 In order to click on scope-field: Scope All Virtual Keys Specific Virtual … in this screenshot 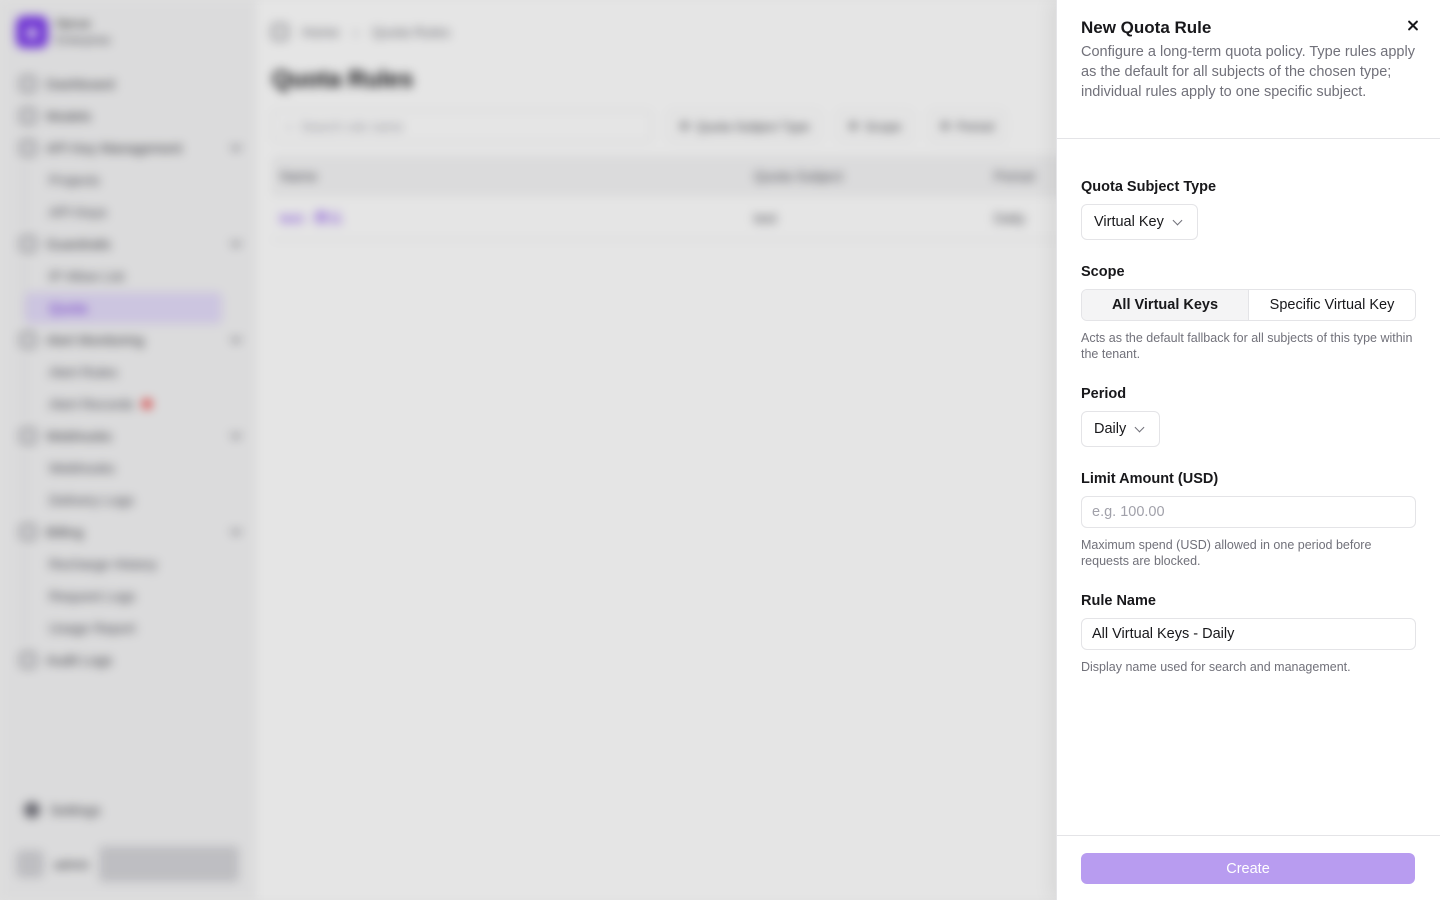, I will do `click(1248, 312)`.